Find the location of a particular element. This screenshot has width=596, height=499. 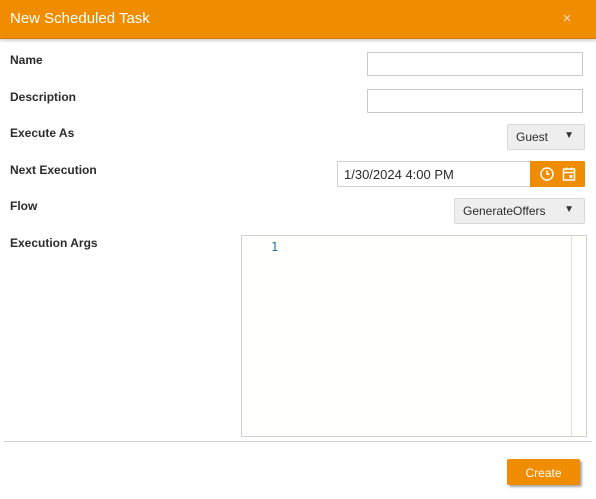

name-label: Name is located at coordinates (26, 60).